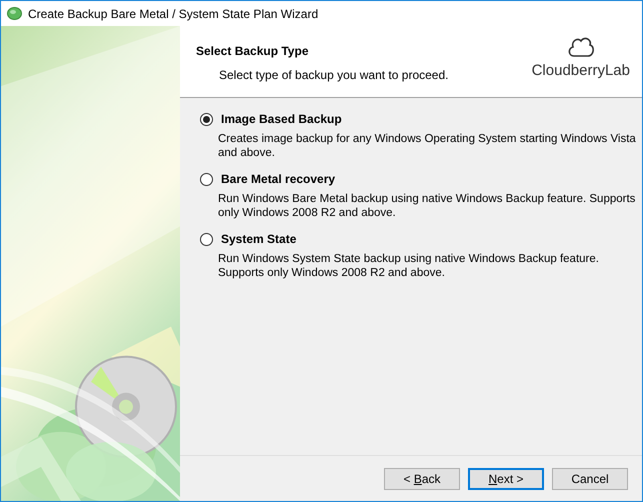  What do you see at coordinates (421, 239) in the screenshot?
I see `radio-option: System State` at bounding box center [421, 239].